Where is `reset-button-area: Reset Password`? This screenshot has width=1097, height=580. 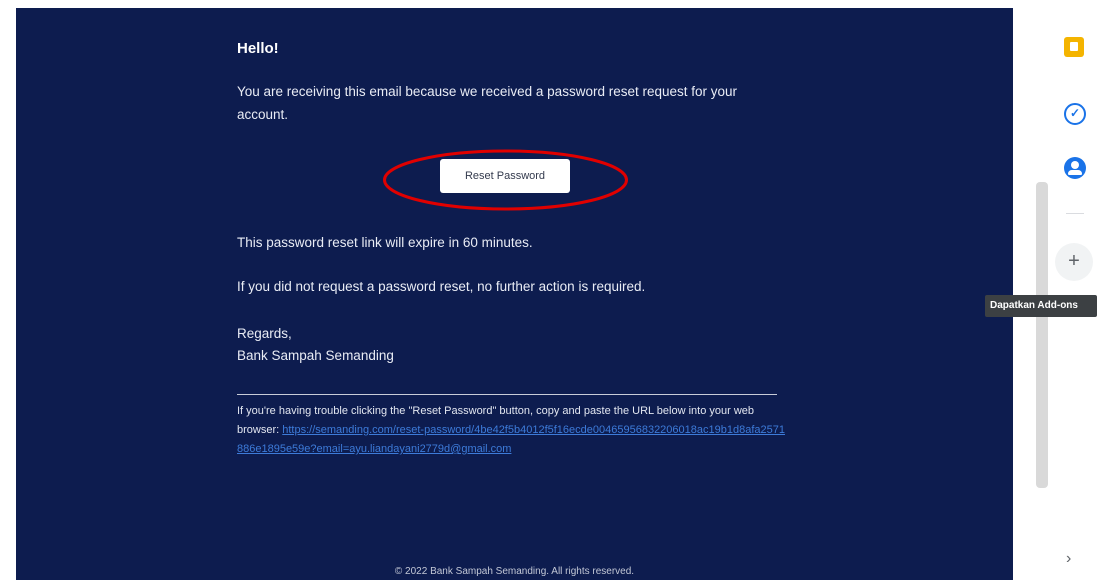 reset-button-area: Reset Password is located at coordinates (505, 180).